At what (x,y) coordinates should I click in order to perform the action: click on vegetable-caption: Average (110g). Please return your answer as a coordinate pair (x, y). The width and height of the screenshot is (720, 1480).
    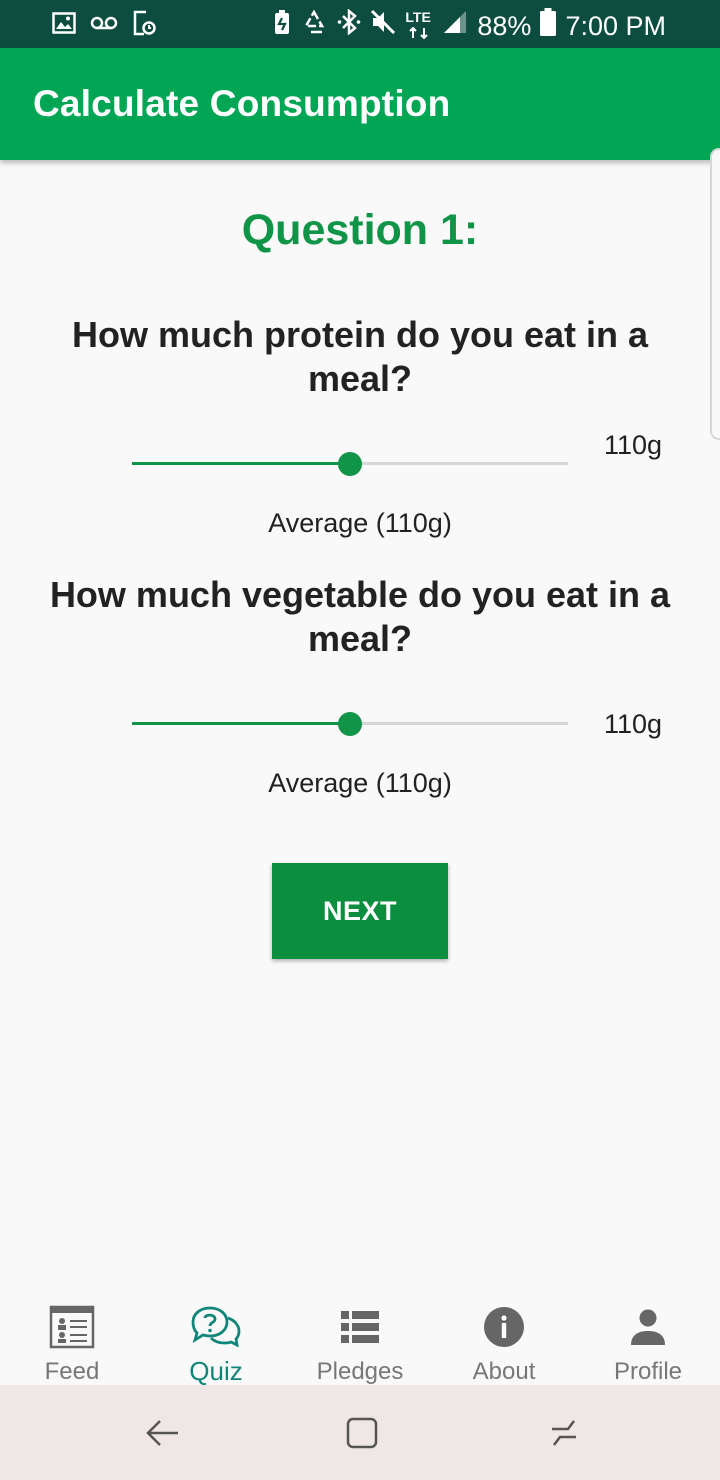
    Looking at the image, I should click on (360, 783).